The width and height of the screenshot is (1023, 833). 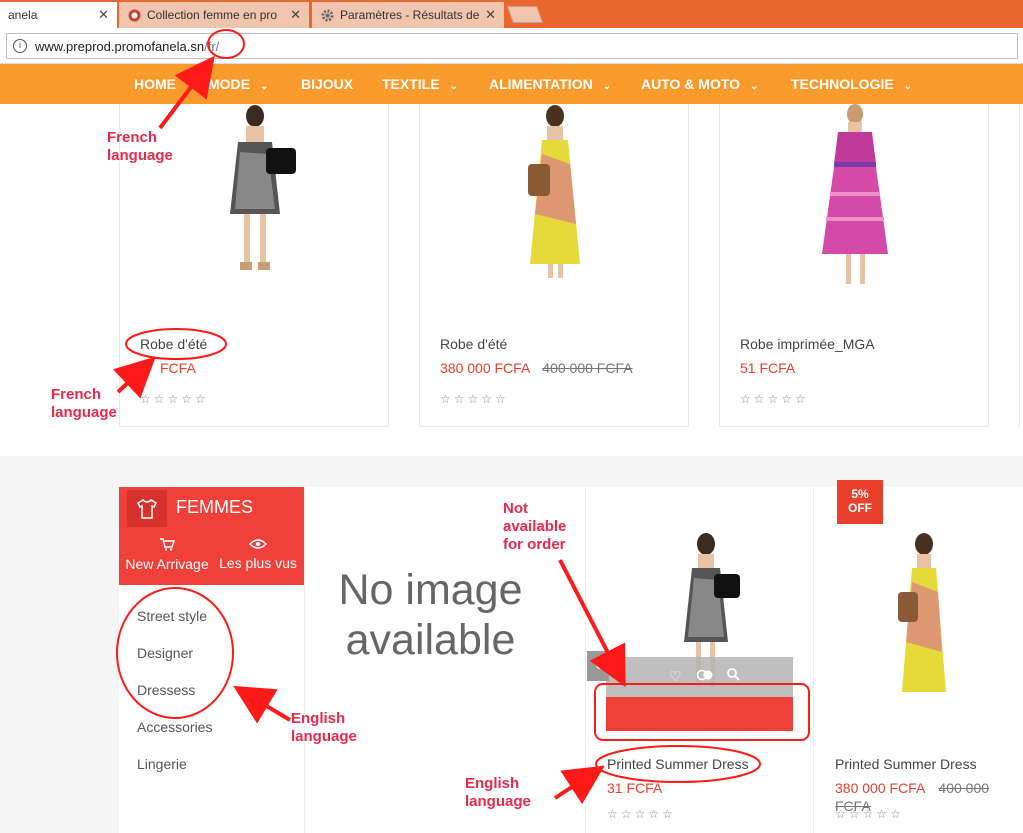 I want to click on discount-badge: 5% OFF, so click(x=860, y=502).